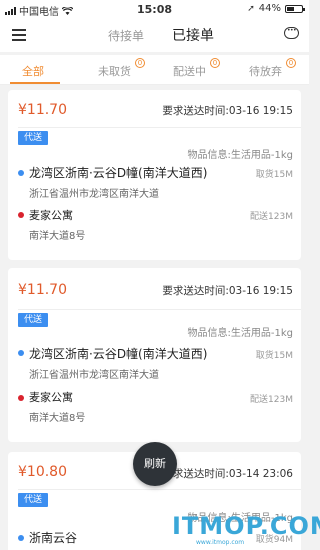  What do you see at coordinates (251, 8) in the screenshot?
I see `location-arrow-icon: ➚` at bounding box center [251, 8].